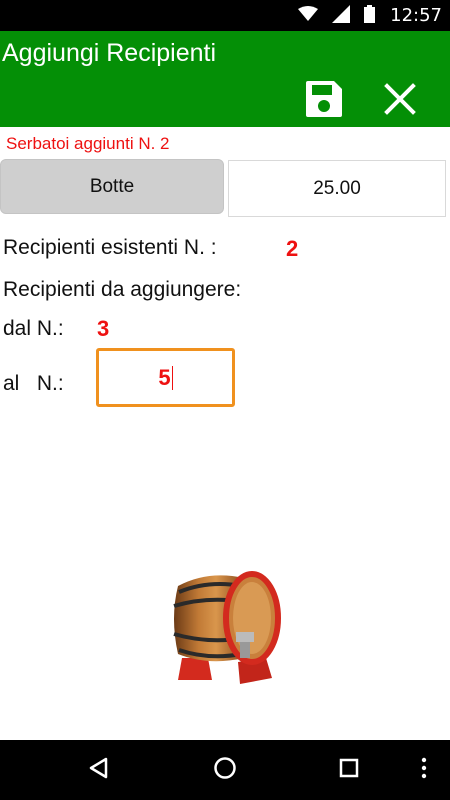  I want to click on back-button, so click(98, 770).